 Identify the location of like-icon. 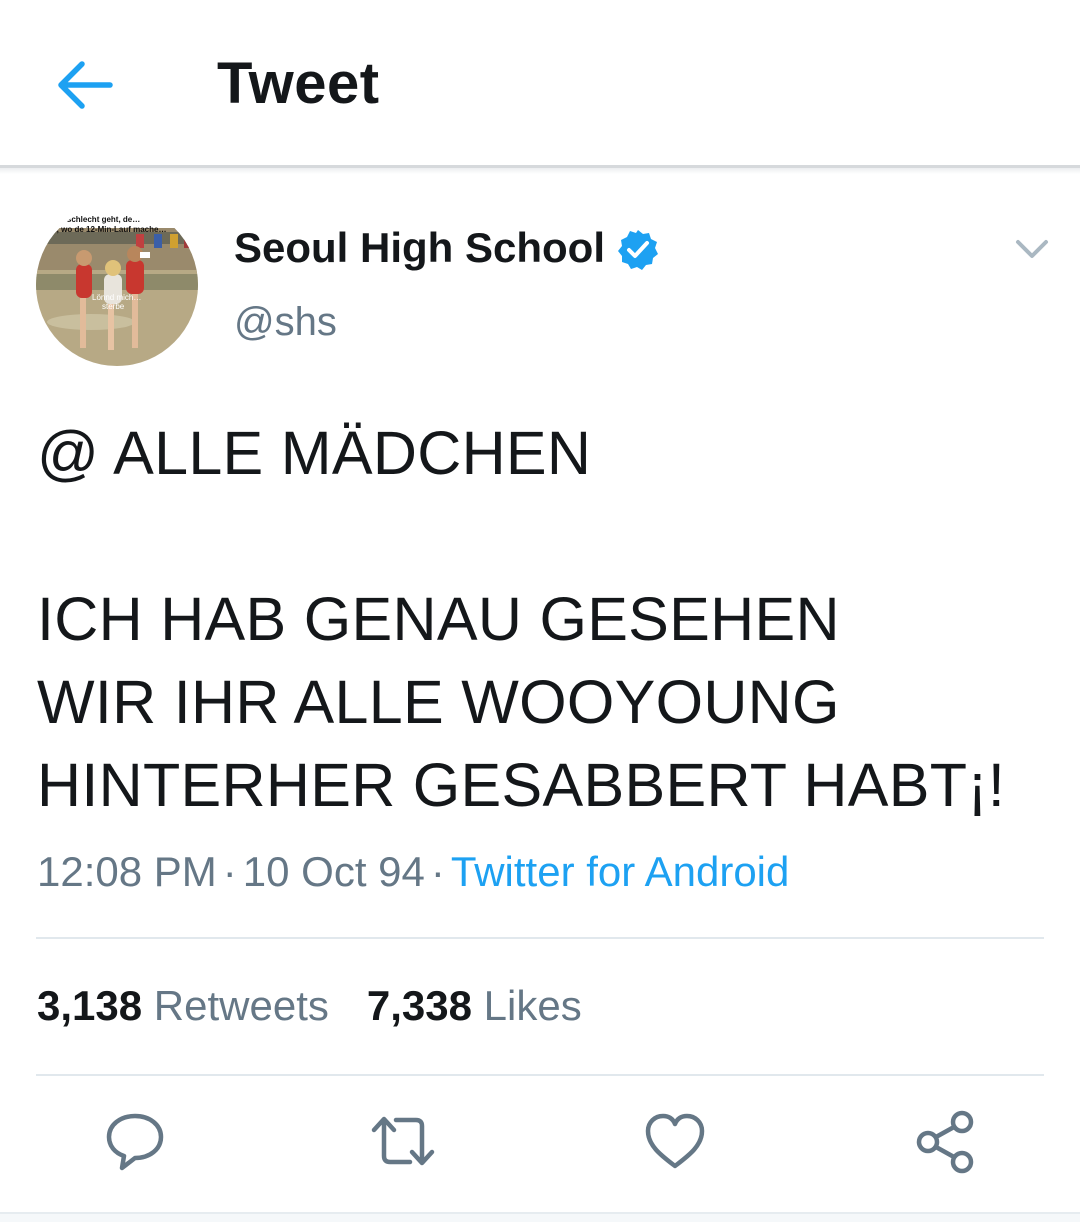
(675, 1141).